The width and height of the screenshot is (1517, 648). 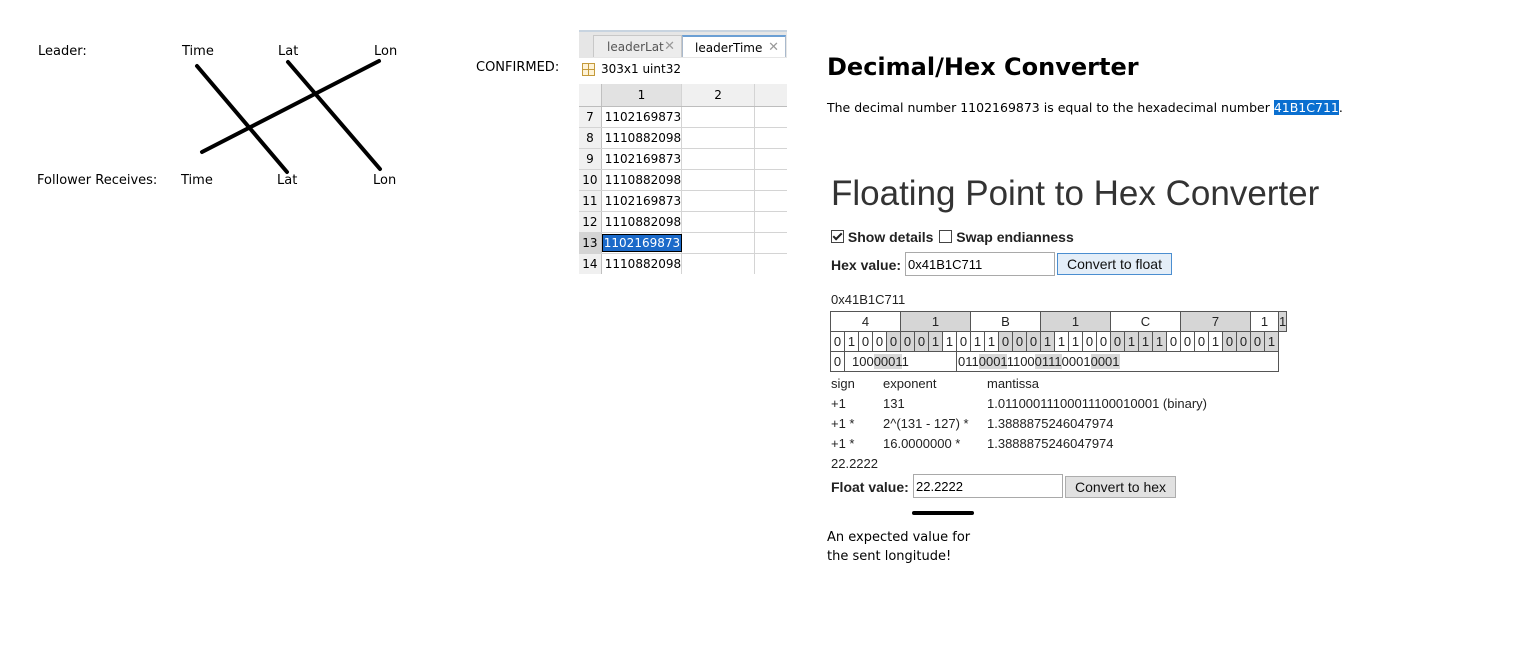 I want to click on row-header: 13, so click(x=590, y=243).